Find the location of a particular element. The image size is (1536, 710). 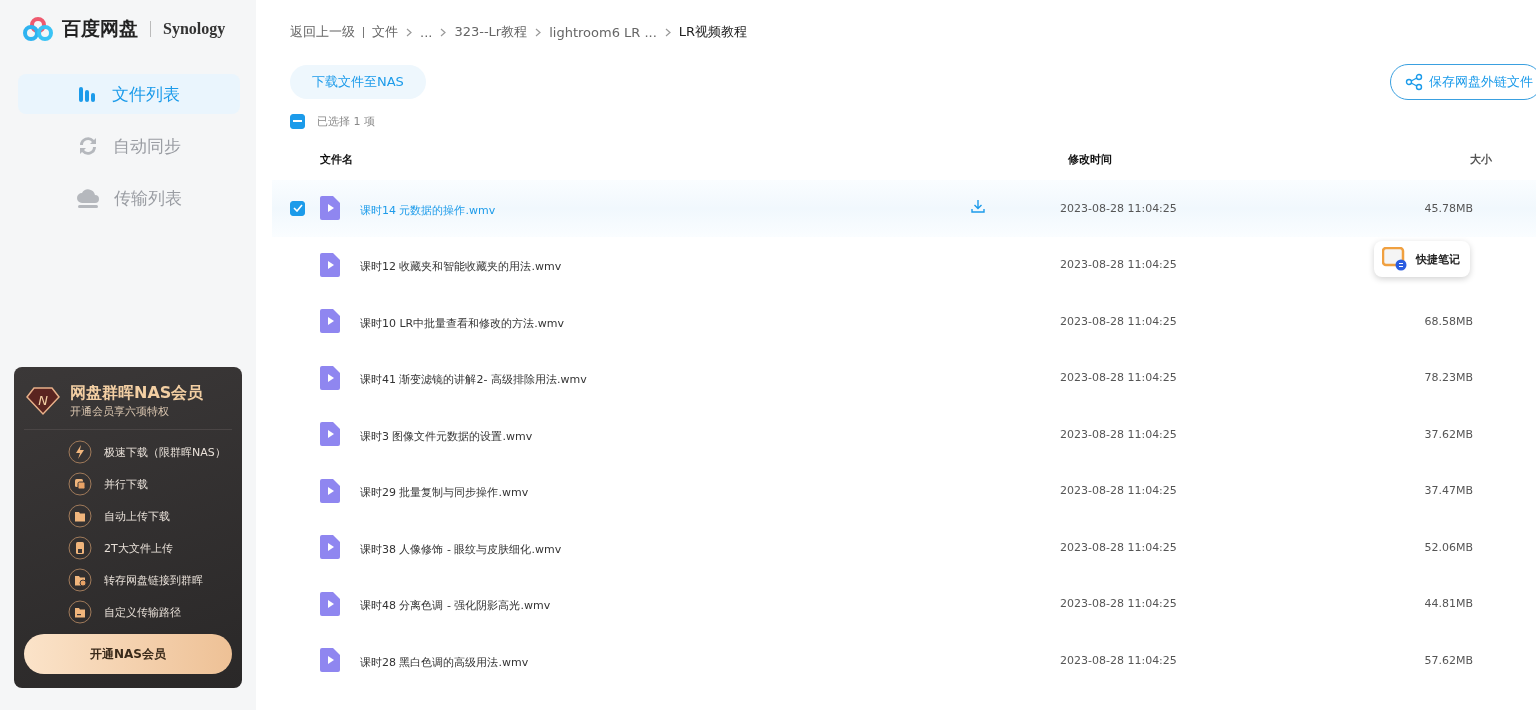

column-header: 修改时间 is located at coordinates (1090, 159).